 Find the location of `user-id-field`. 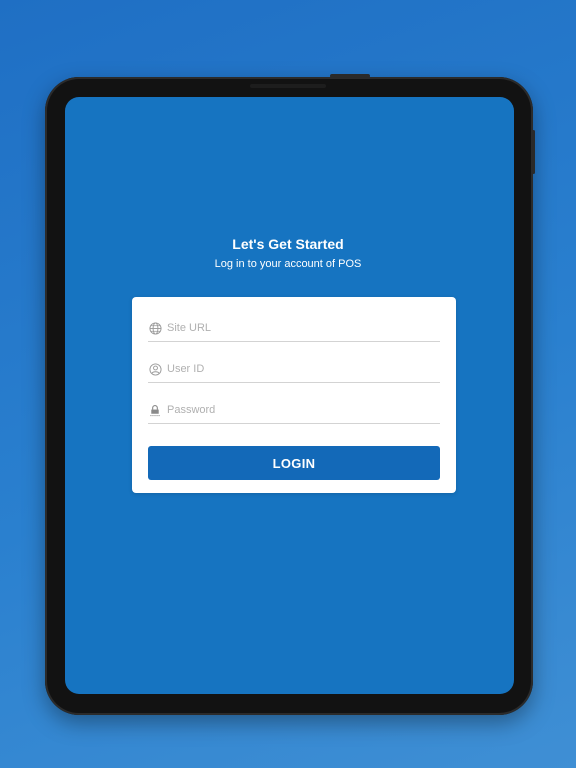

user-id-field is located at coordinates (294, 369).